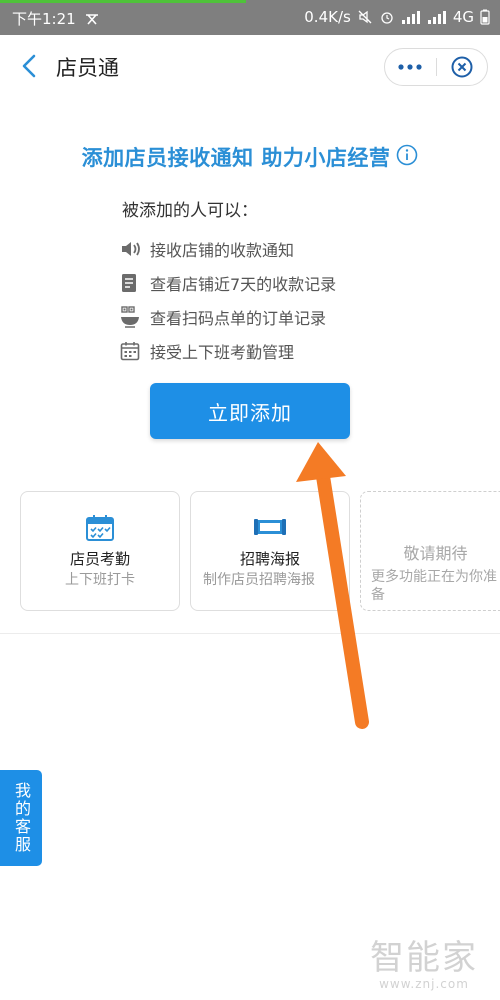 This screenshot has height=1000, width=500. I want to click on annotation-arrow, so click(332, 585).